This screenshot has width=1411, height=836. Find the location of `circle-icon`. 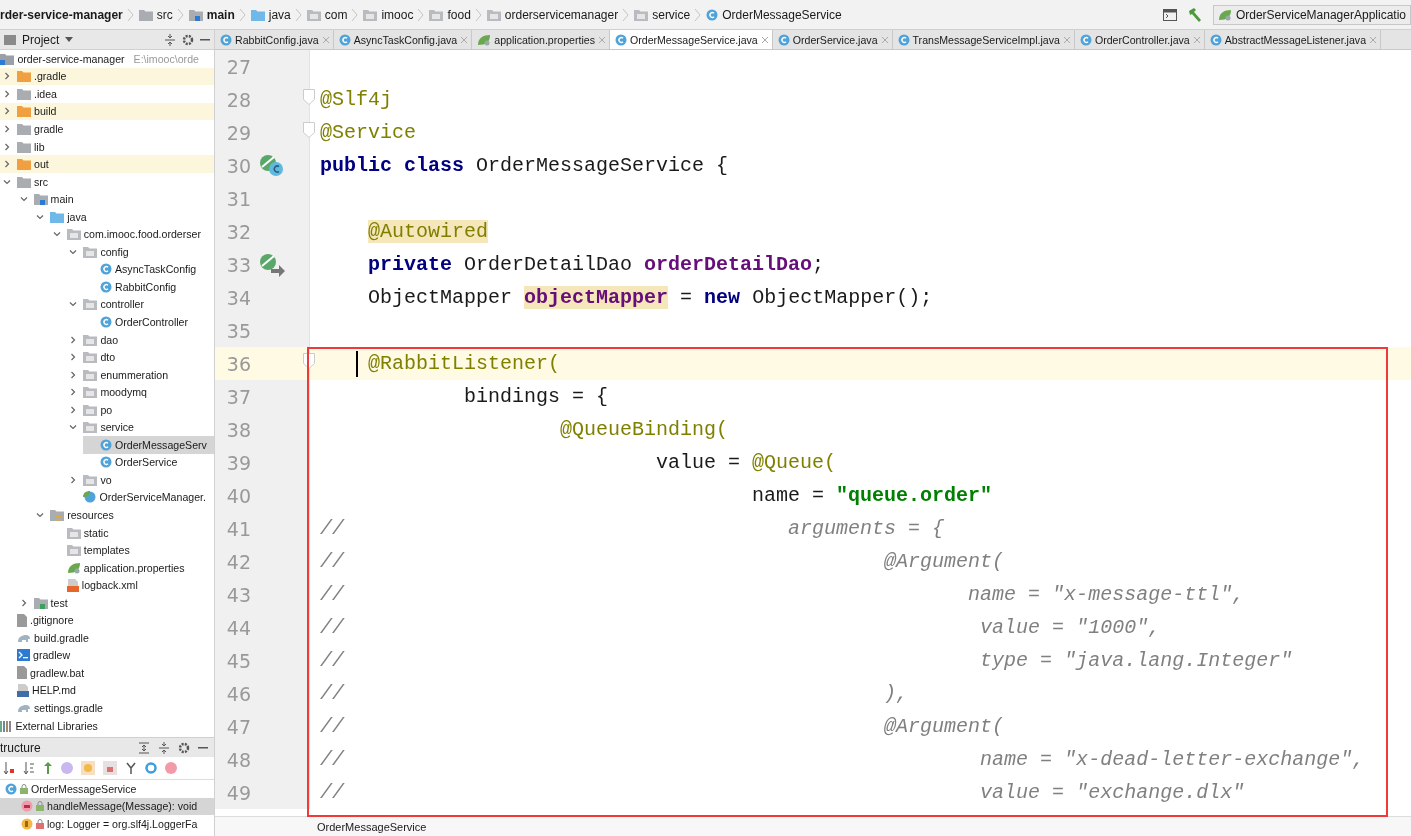

circle-icon is located at coordinates (171, 768).